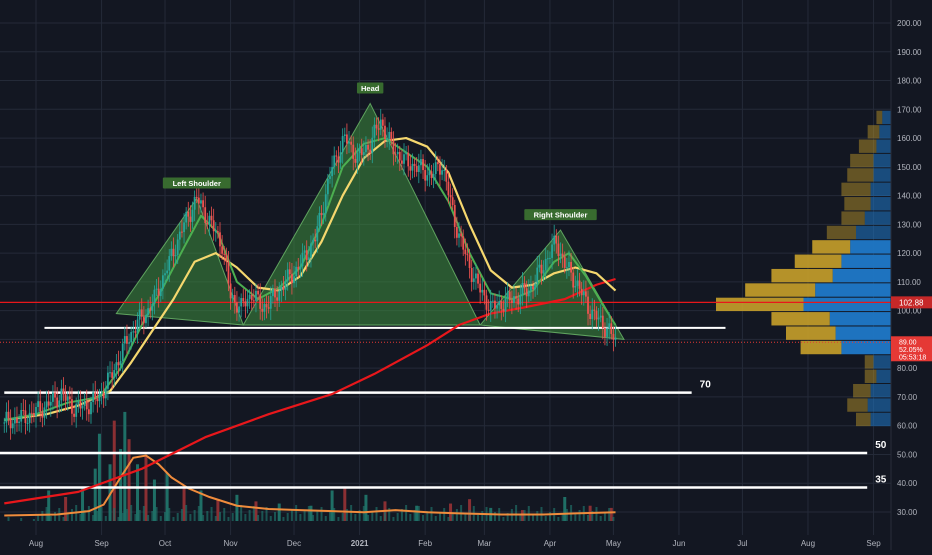 The width and height of the screenshot is (932, 555). I want to click on price-tick-label: 50.00, so click(907, 454).